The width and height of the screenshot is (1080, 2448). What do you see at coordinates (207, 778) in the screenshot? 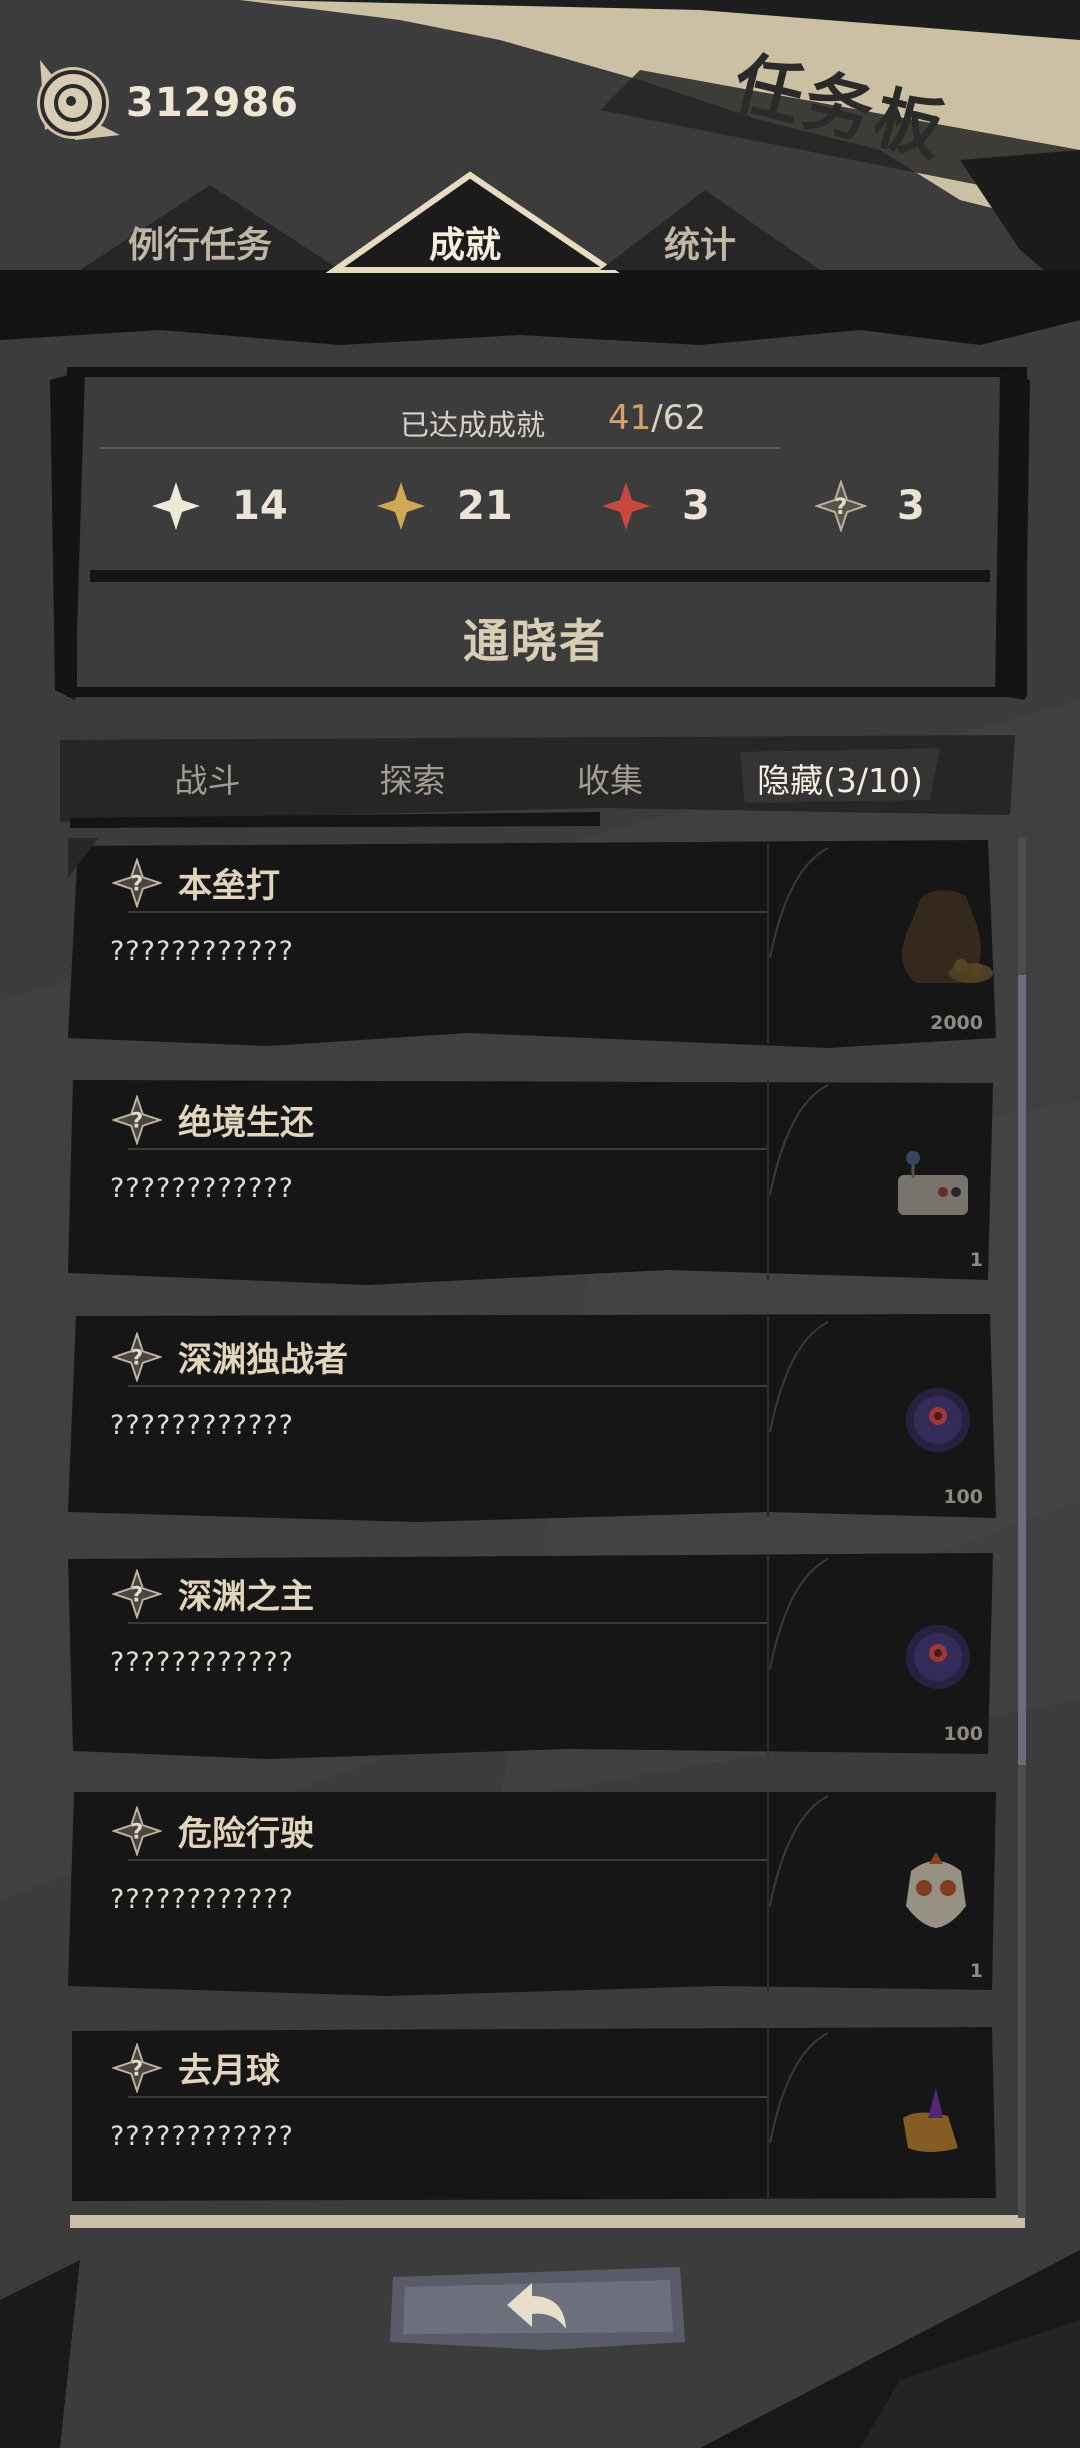
I see `category-combat: 战斗` at bounding box center [207, 778].